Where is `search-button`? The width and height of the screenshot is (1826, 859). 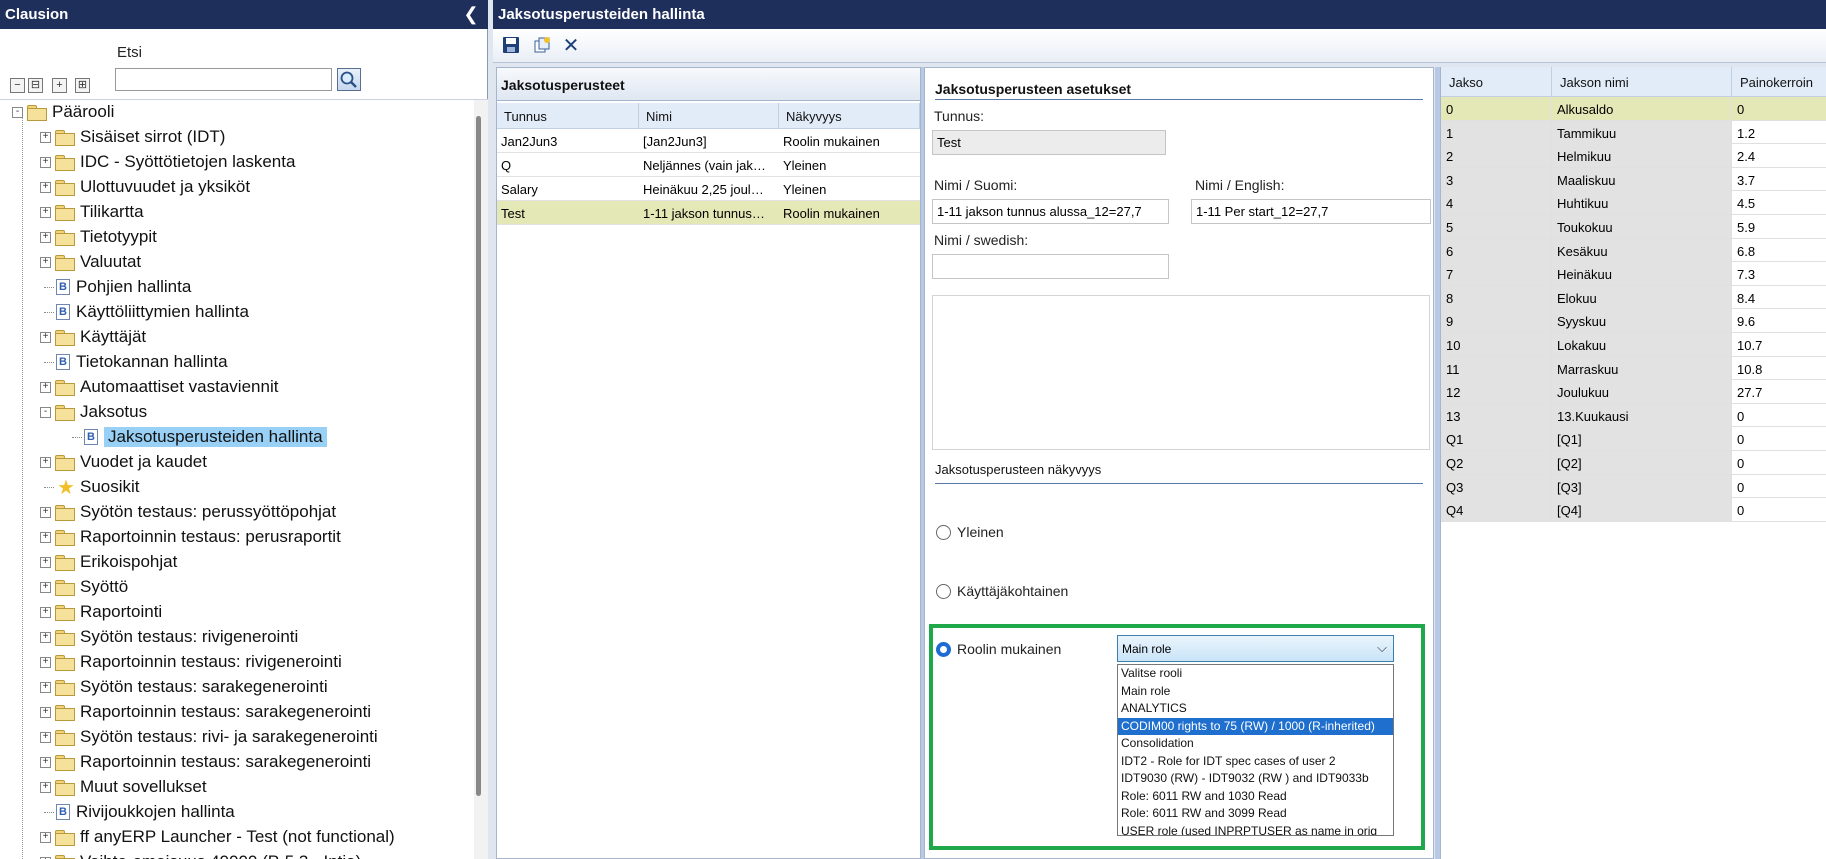
search-button is located at coordinates (349, 79).